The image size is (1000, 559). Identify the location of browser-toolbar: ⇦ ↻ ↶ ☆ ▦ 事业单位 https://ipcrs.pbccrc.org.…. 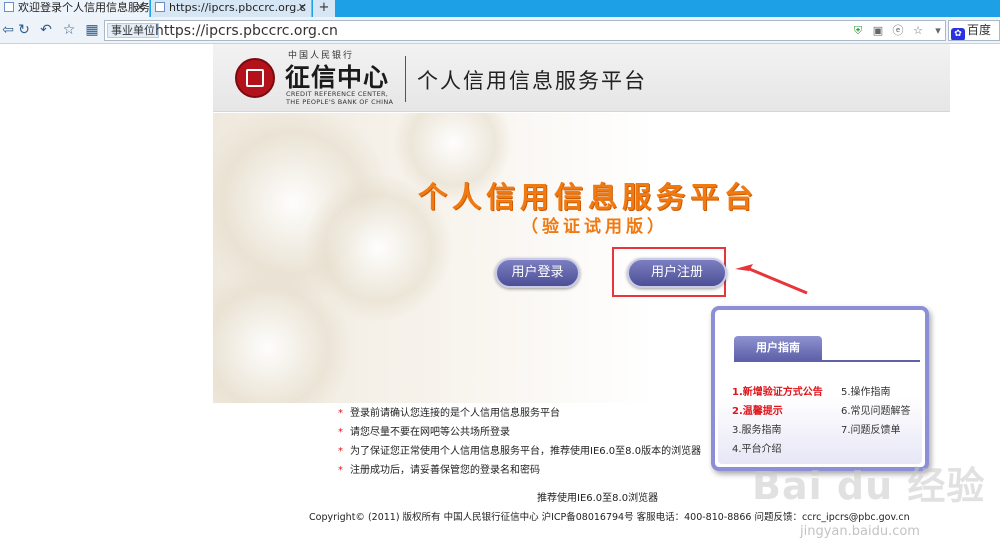
(500, 30).